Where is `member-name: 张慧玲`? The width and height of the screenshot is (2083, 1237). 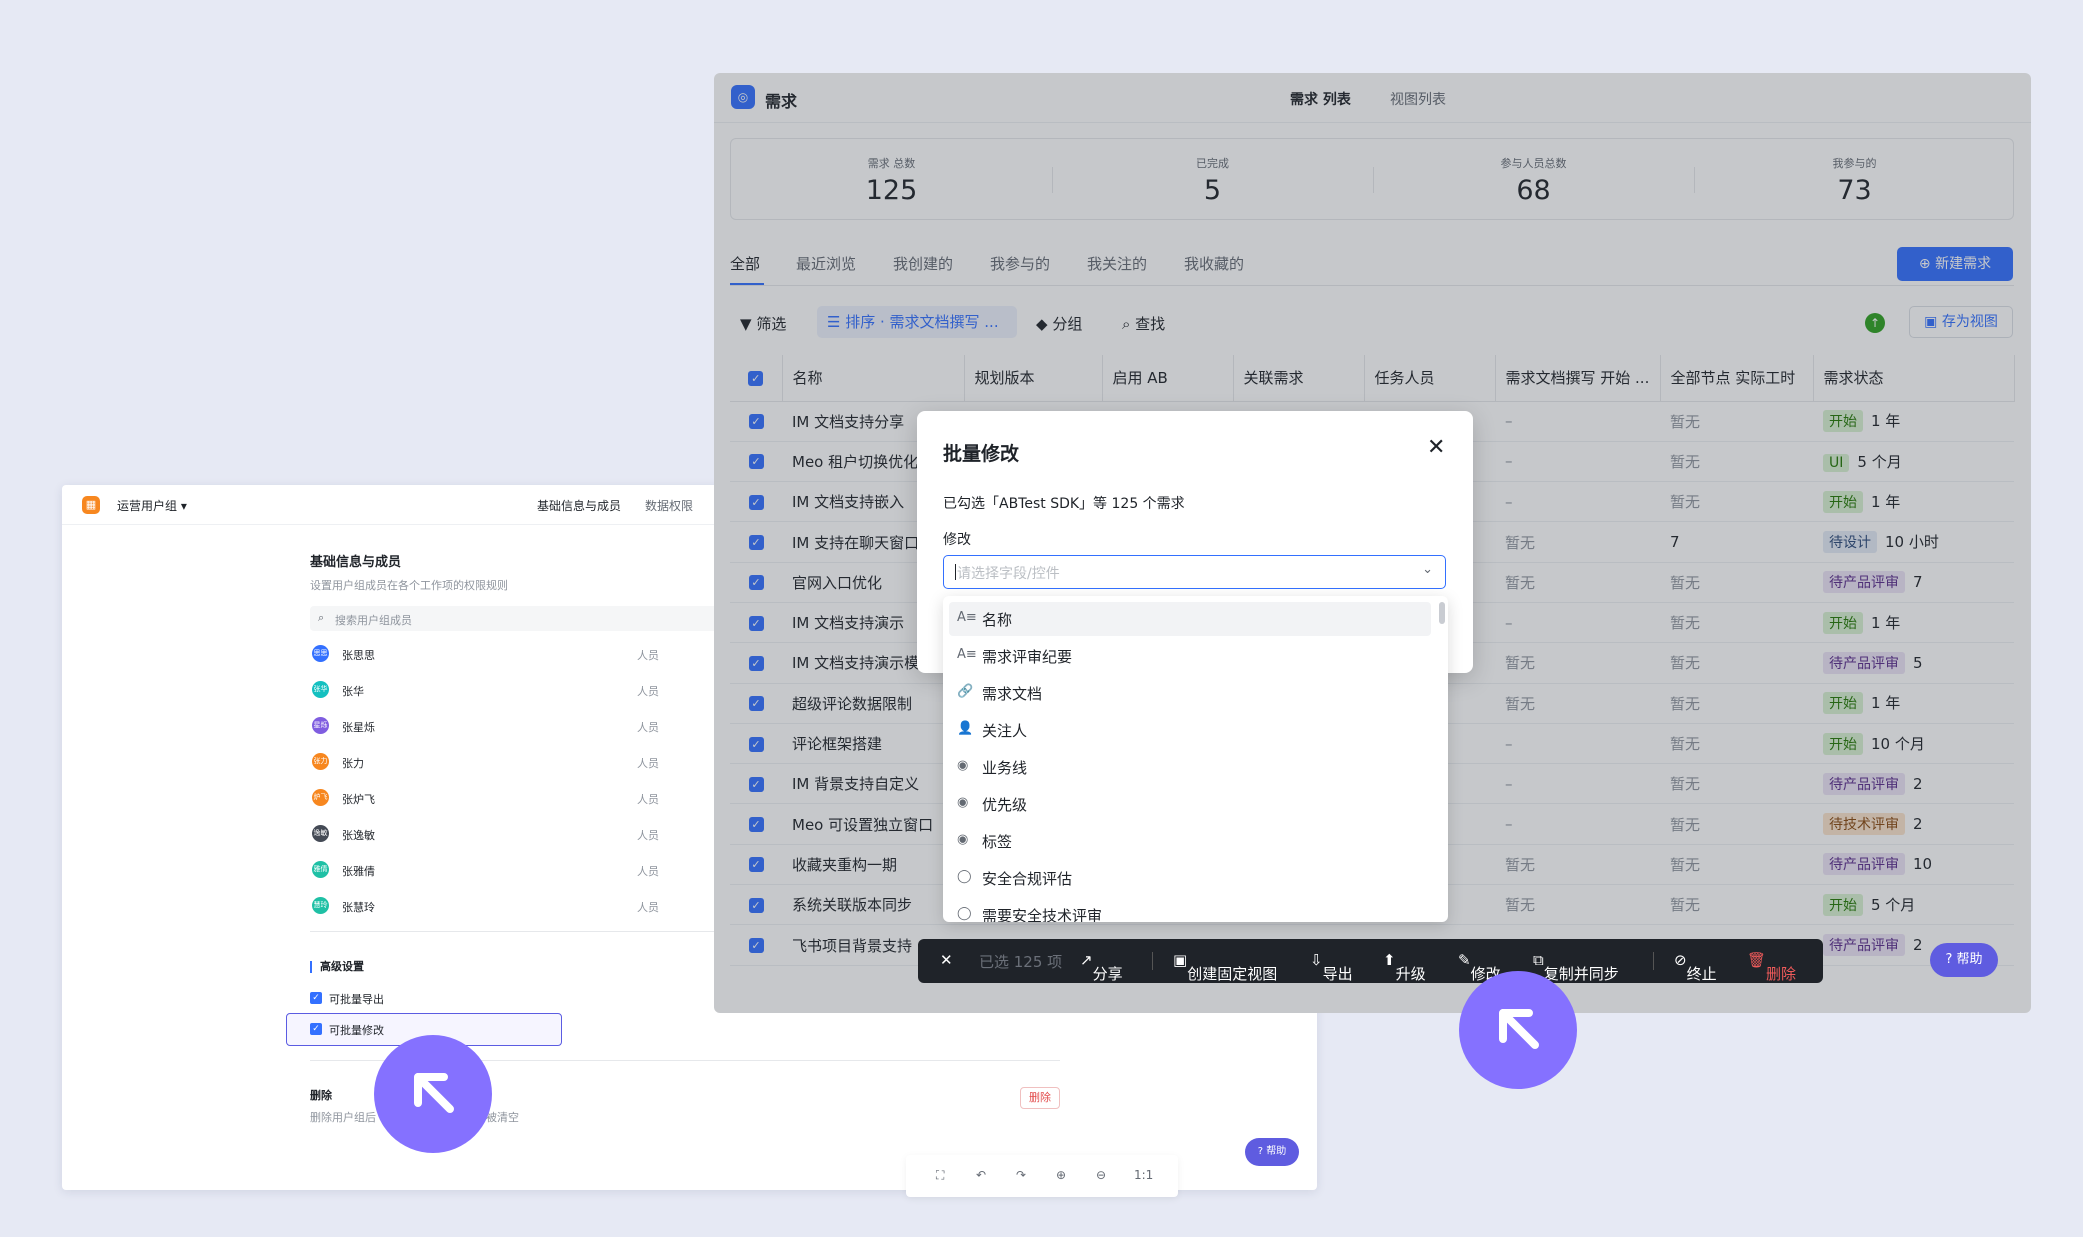
member-name: 张慧玲 is located at coordinates (358, 907).